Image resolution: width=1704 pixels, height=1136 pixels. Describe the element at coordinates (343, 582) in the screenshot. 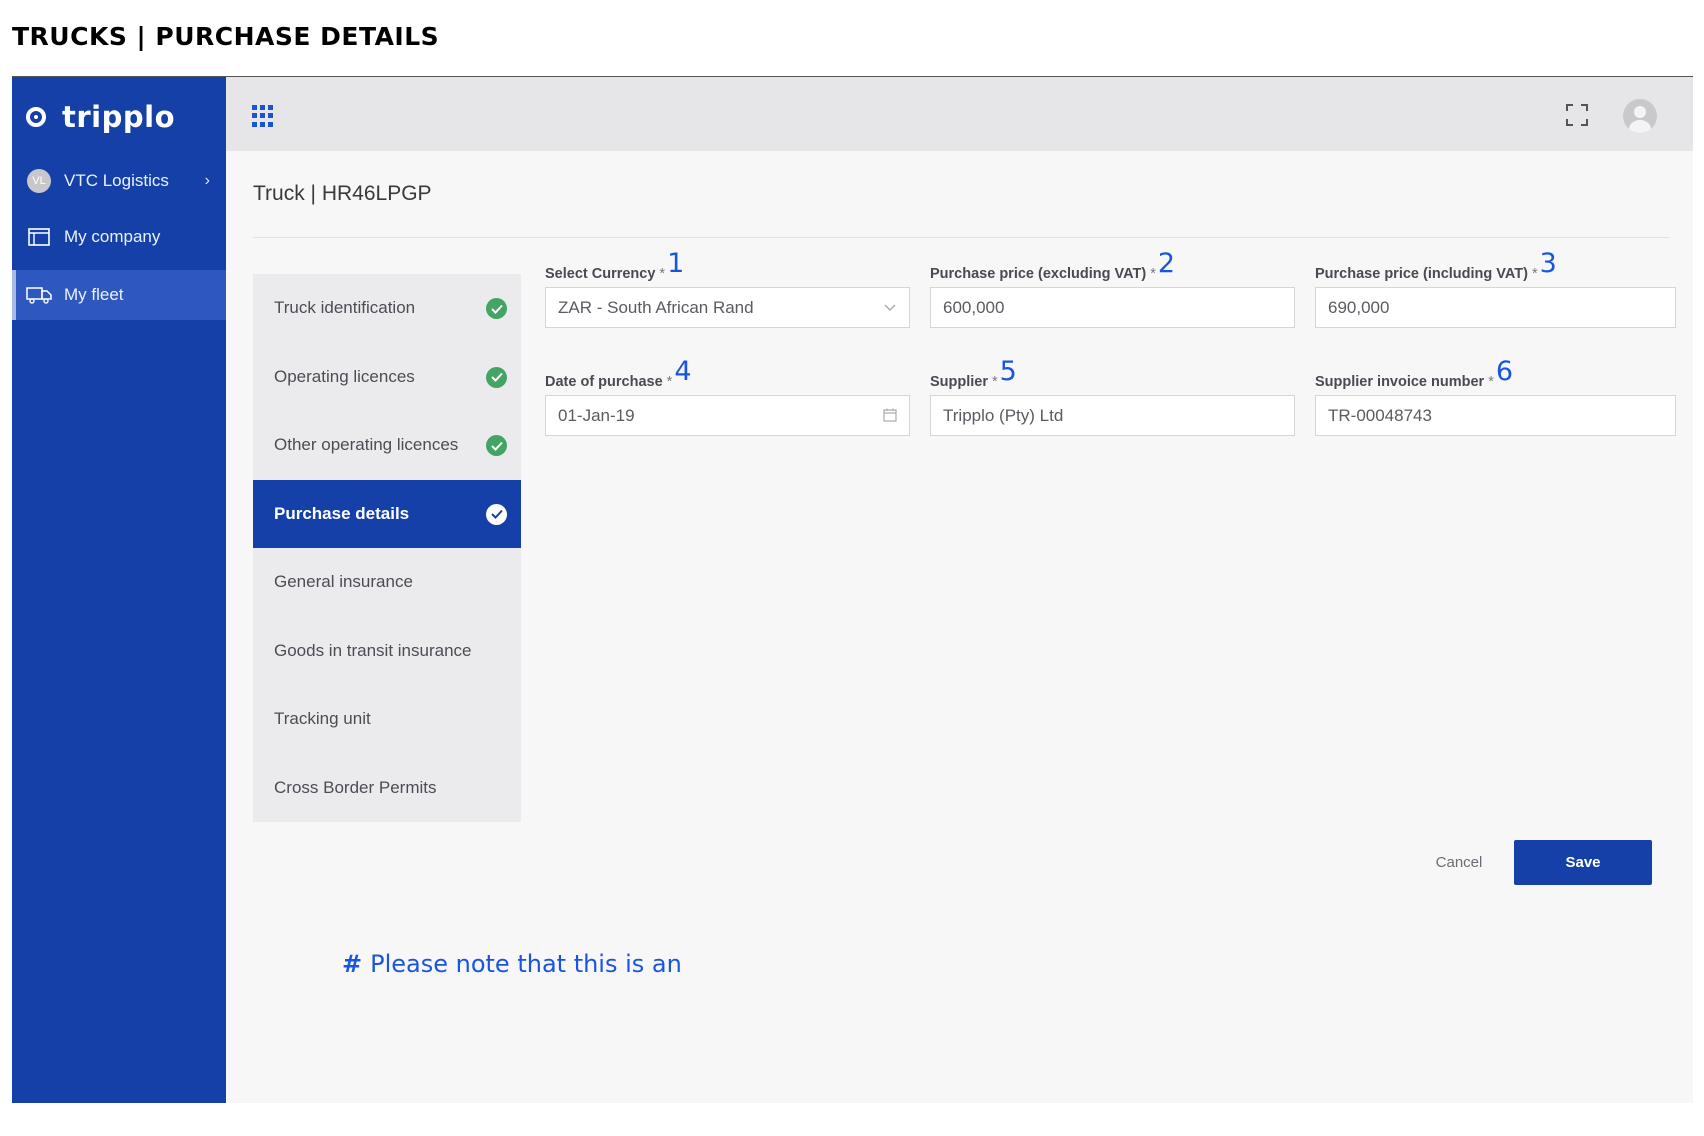

I see `step-label: General insurance` at that location.